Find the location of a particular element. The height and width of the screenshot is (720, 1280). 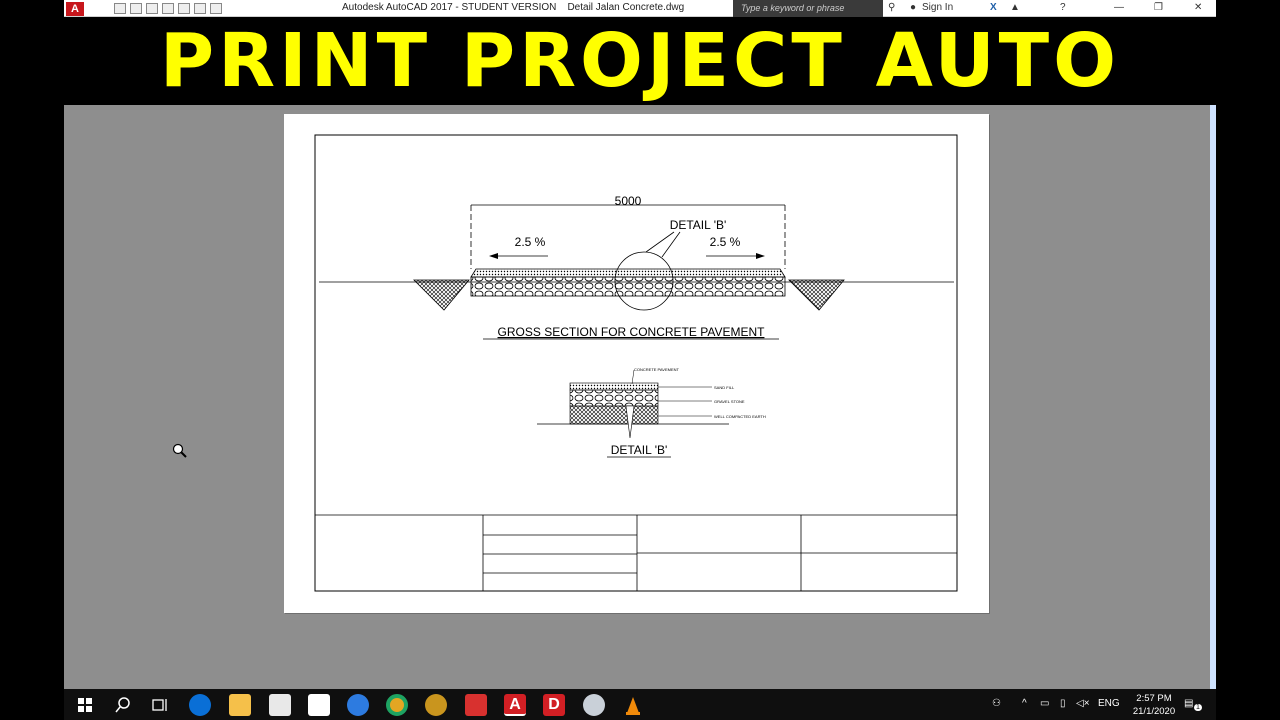

redo-icon is located at coordinates (216, 8).